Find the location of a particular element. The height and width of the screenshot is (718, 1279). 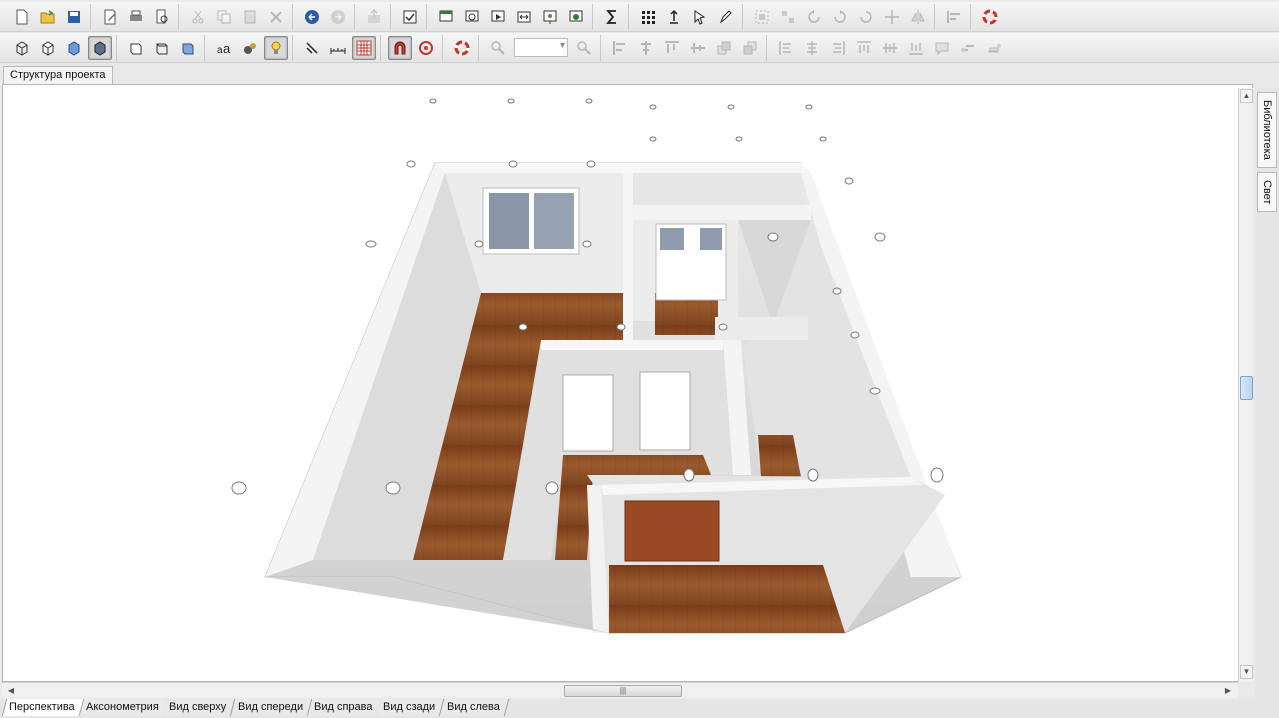

properties-button is located at coordinates (110, 17).